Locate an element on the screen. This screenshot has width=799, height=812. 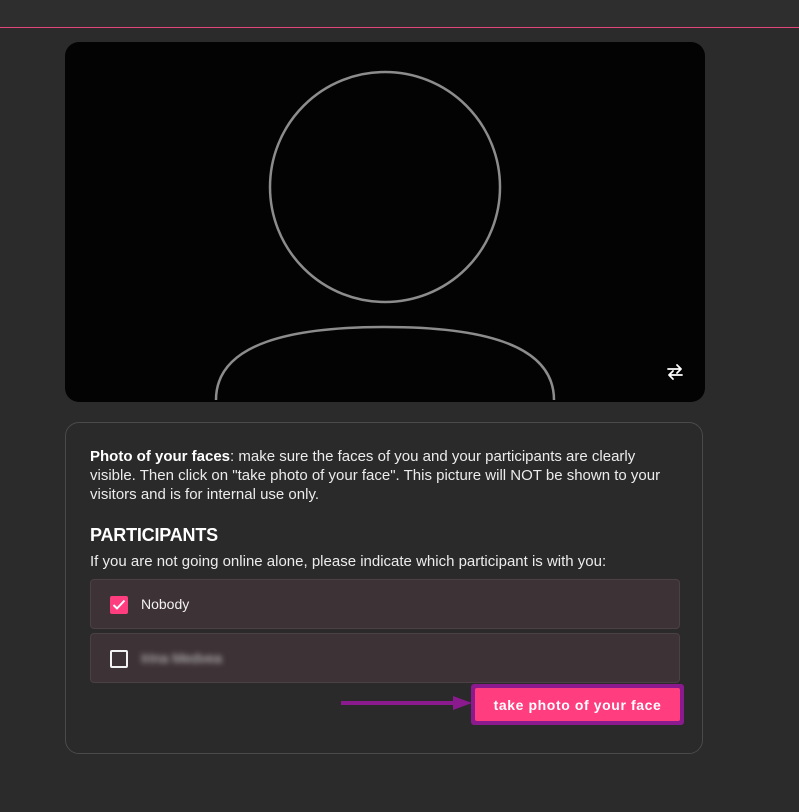
arrow-right-icon is located at coordinates (406, 703).